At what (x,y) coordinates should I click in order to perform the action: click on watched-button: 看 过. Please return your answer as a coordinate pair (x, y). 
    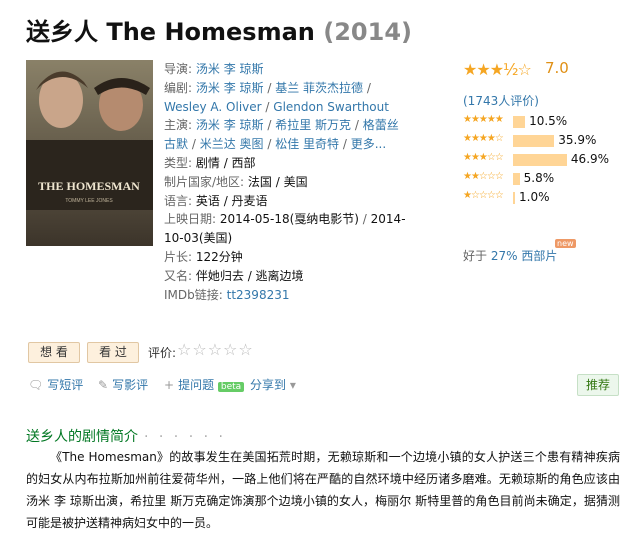
    Looking at the image, I should click on (113, 352).